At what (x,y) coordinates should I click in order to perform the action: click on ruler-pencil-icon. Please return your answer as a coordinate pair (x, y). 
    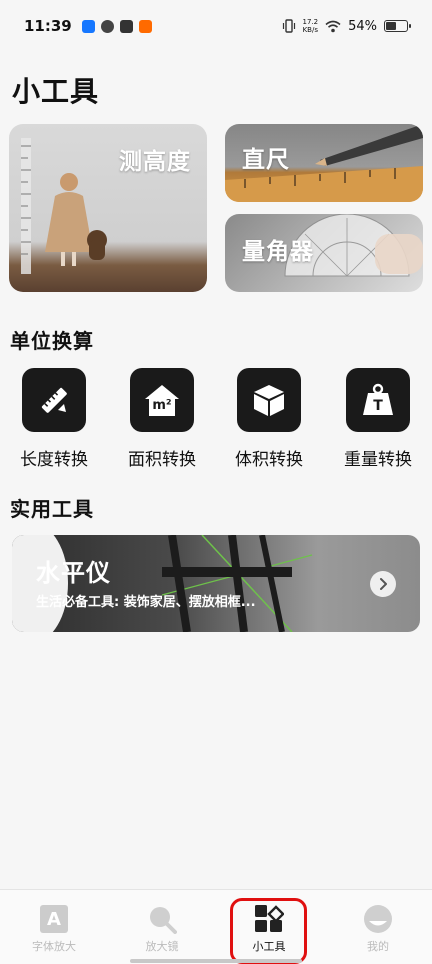
    Looking at the image, I should click on (54, 400).